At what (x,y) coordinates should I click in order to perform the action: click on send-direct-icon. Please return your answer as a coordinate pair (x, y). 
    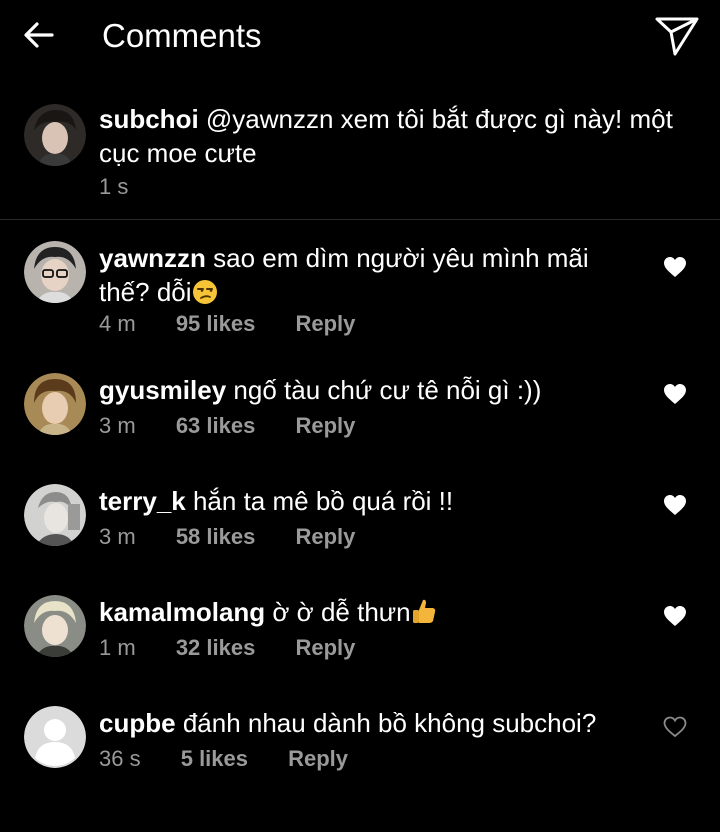
    Looking at the image, I should click on (677, 36).